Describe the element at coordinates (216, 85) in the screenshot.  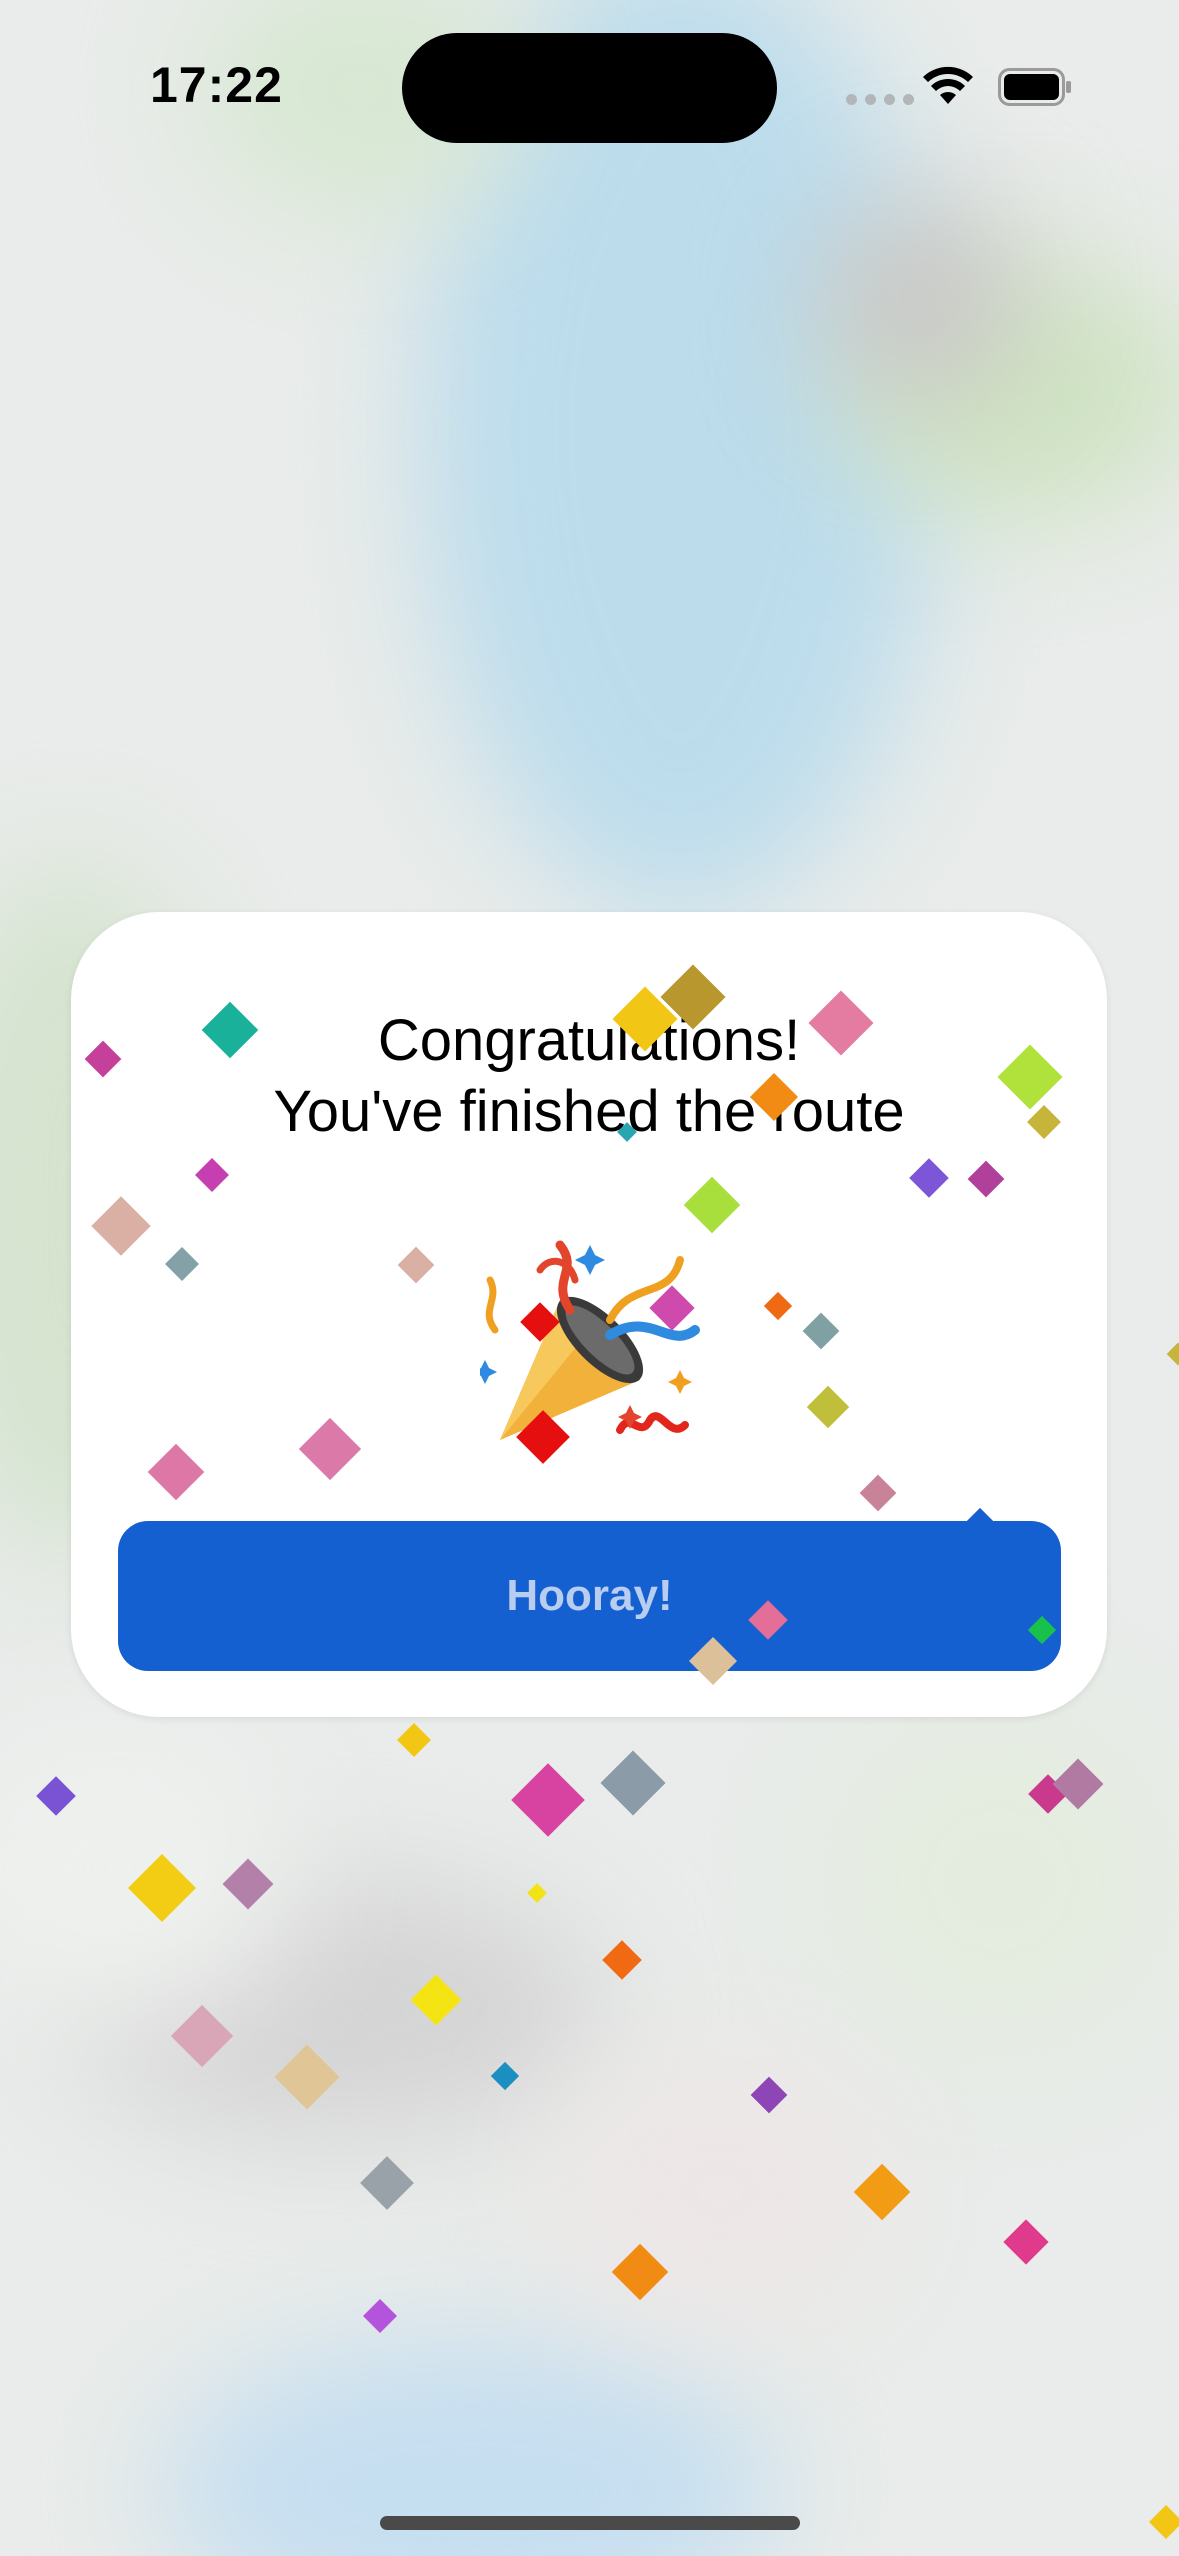
I see `status-time: 17:22` at that location.